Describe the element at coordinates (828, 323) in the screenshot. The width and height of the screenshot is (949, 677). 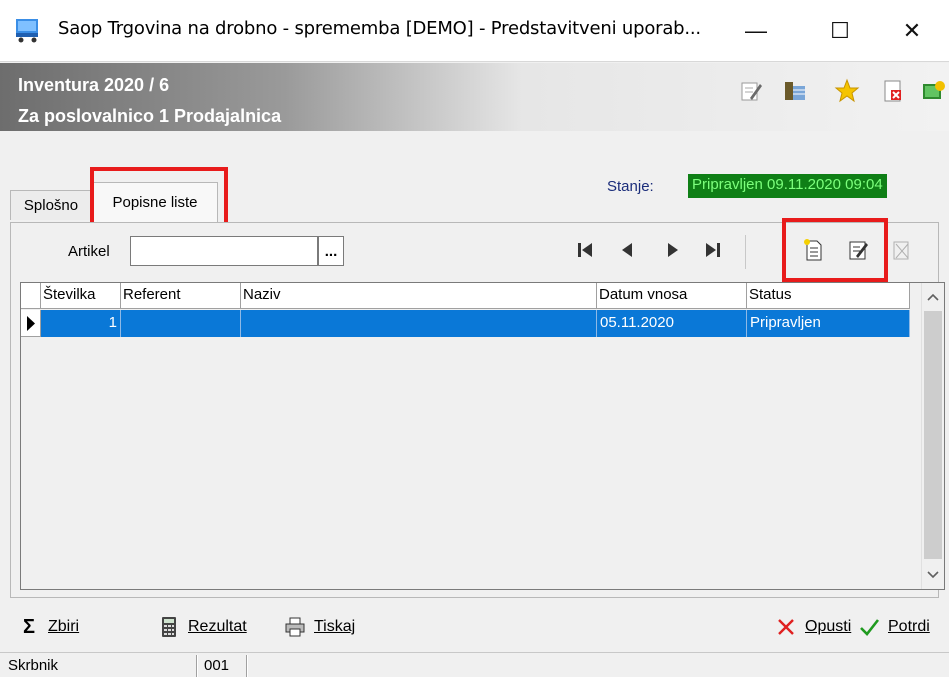
I see `cell-status: Pripravljen` at that location.